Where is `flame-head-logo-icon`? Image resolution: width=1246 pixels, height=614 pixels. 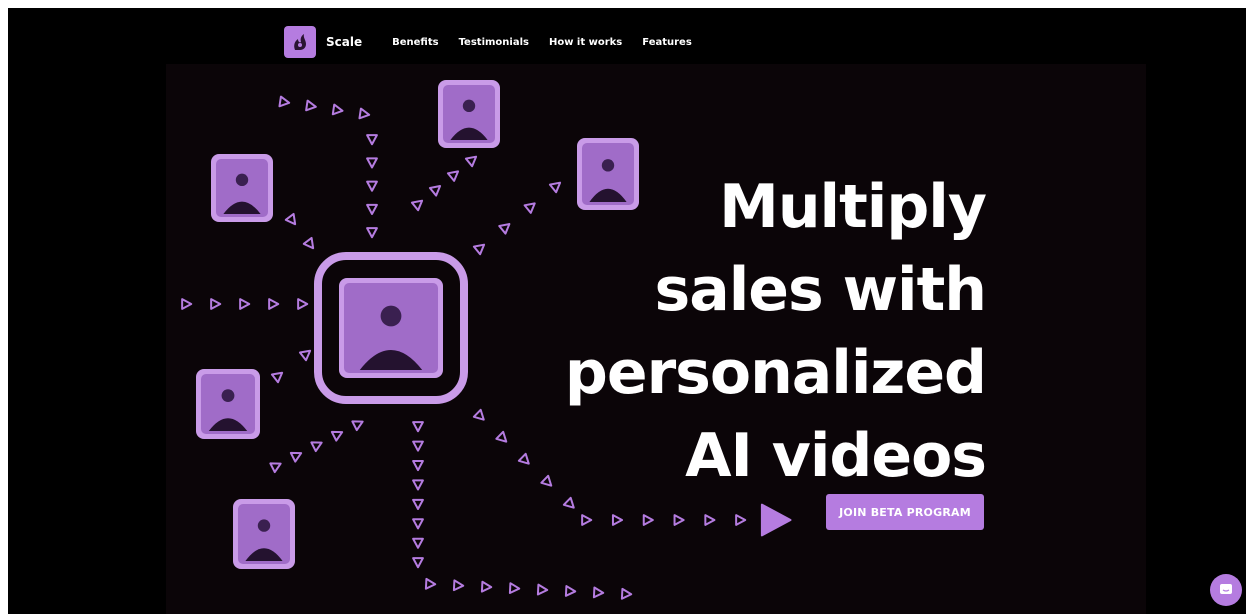 flame-head-logo-icon is located at coordinates (300, 42).